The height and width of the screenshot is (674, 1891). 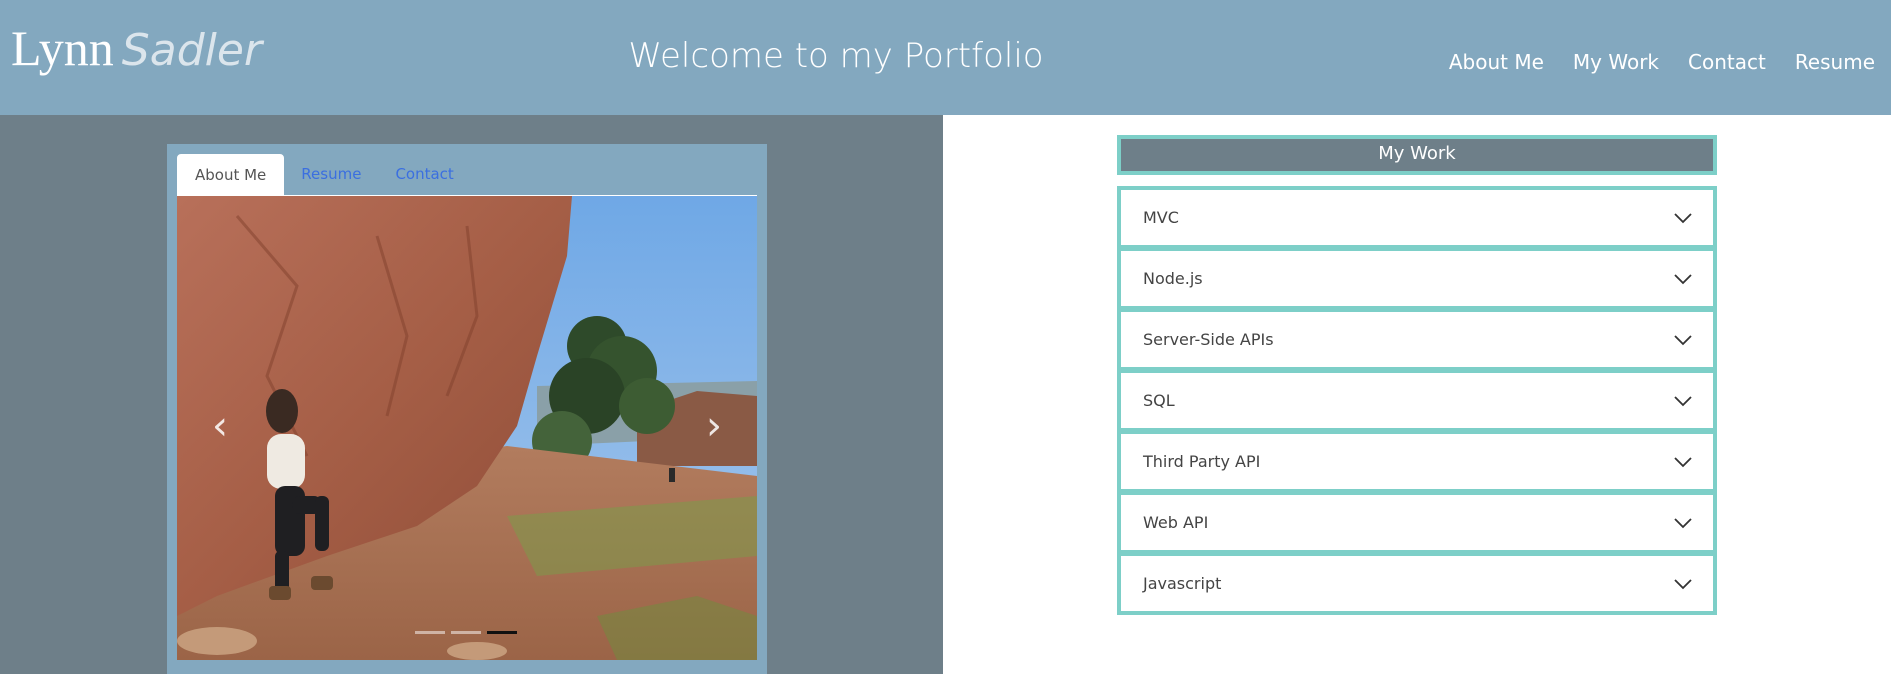 I want to click on carousel-indicators, so click(x=466, y=632).